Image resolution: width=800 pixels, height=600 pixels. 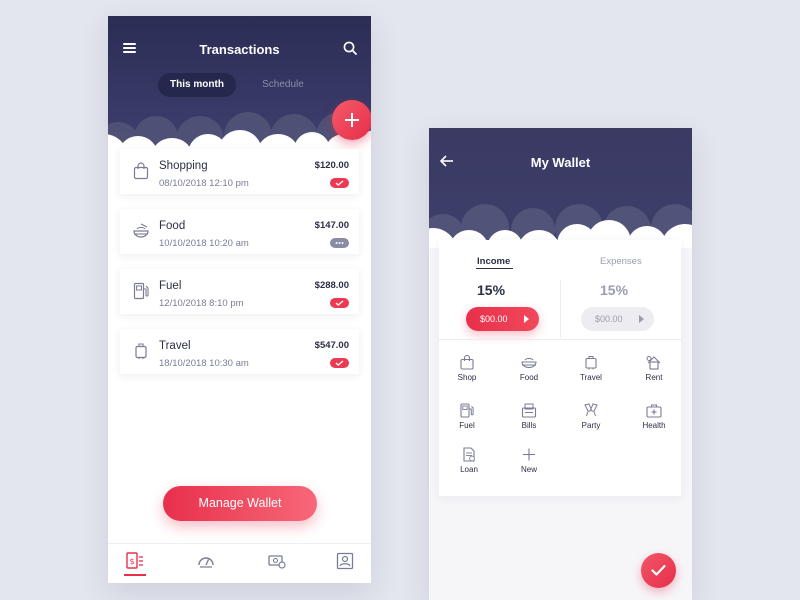 I want to click on category-label: Fuel, so click(x=467, y=425).